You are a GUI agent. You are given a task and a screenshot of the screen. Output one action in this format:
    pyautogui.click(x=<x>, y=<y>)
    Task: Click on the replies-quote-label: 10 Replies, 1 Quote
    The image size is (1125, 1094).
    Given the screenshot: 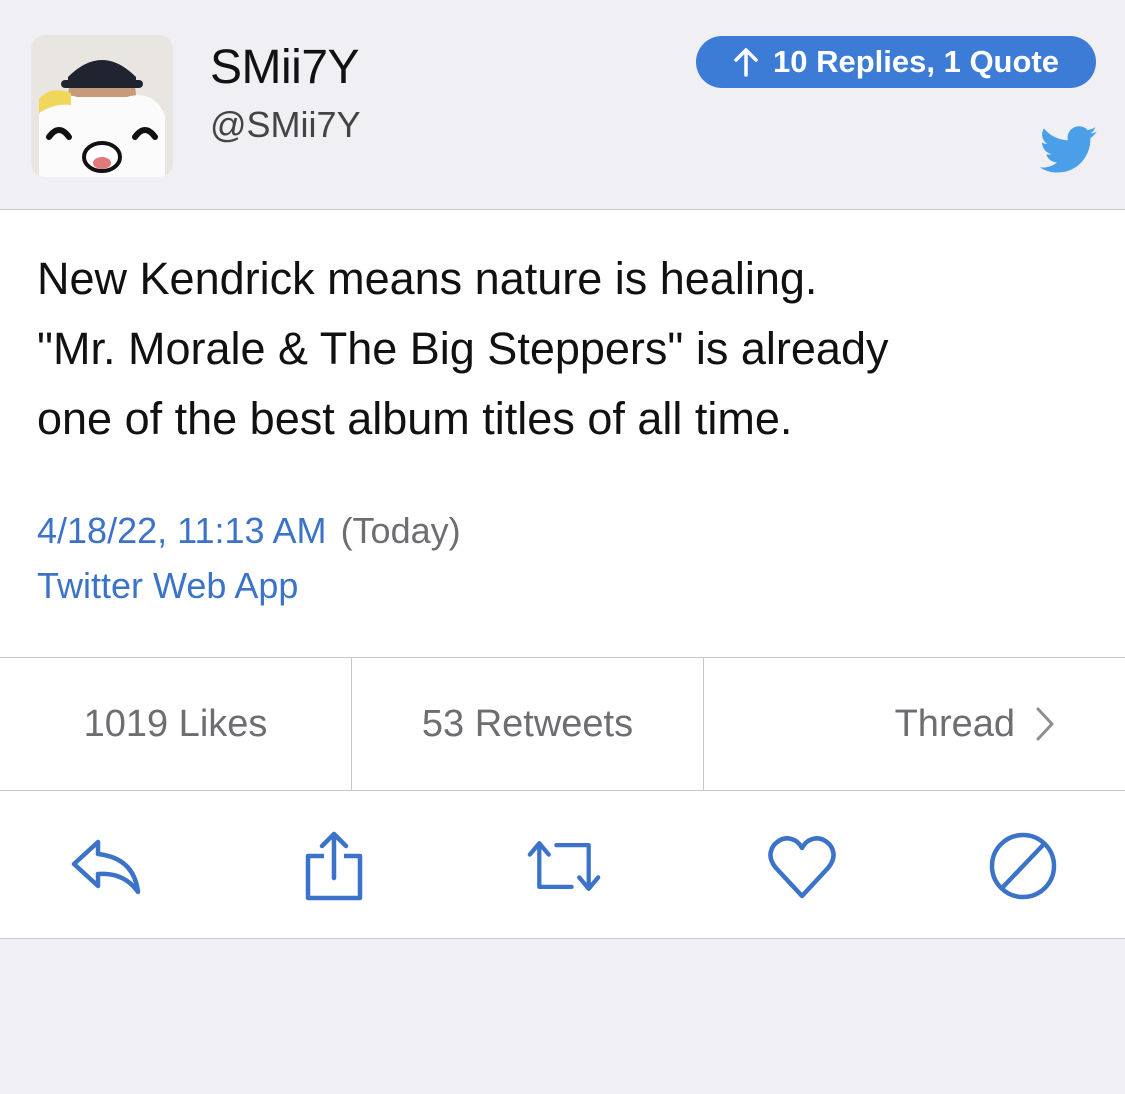 What is the action you would take?
    pyautogui.click(x=916, y=61)
    